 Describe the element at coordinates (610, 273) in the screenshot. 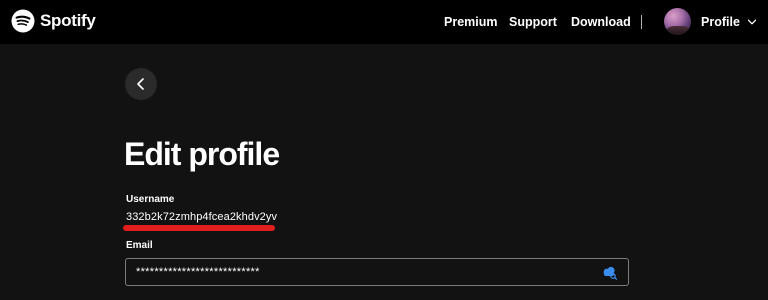

I see `password-manager-icon` at that location.